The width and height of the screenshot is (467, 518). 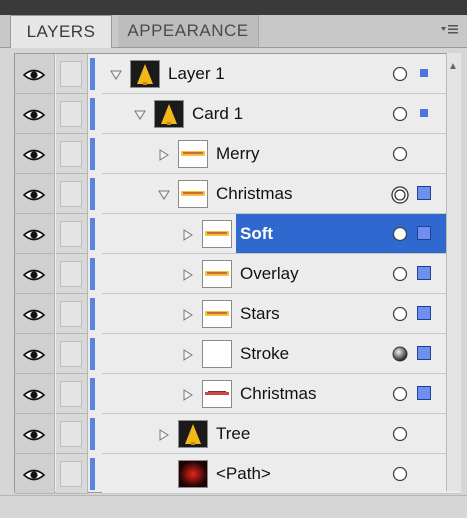 What do you see at coordinates (281, 274) in the screenshot?
I see `layer-name-cell: Overlay` at bounding box center [281, 274].